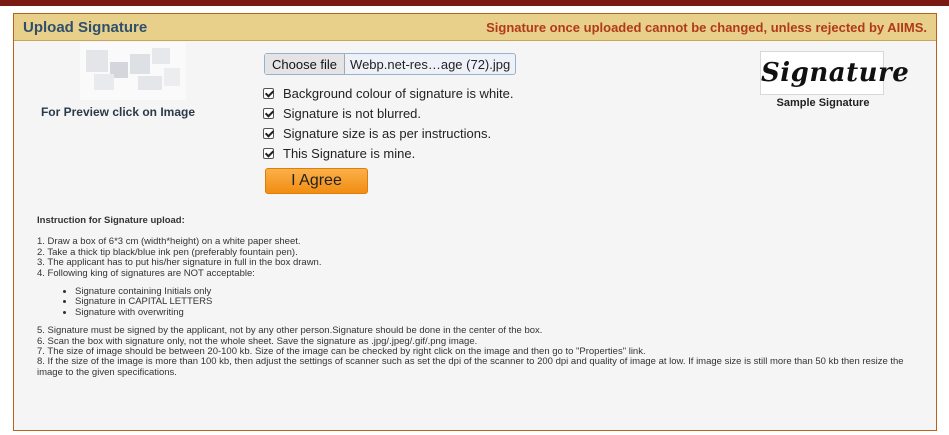 The image size is (949, 435). What do you see at coordinates (268, 153) in the screenshot?
I see `checkbox-signature-mine` at bounding box center [268, 153].